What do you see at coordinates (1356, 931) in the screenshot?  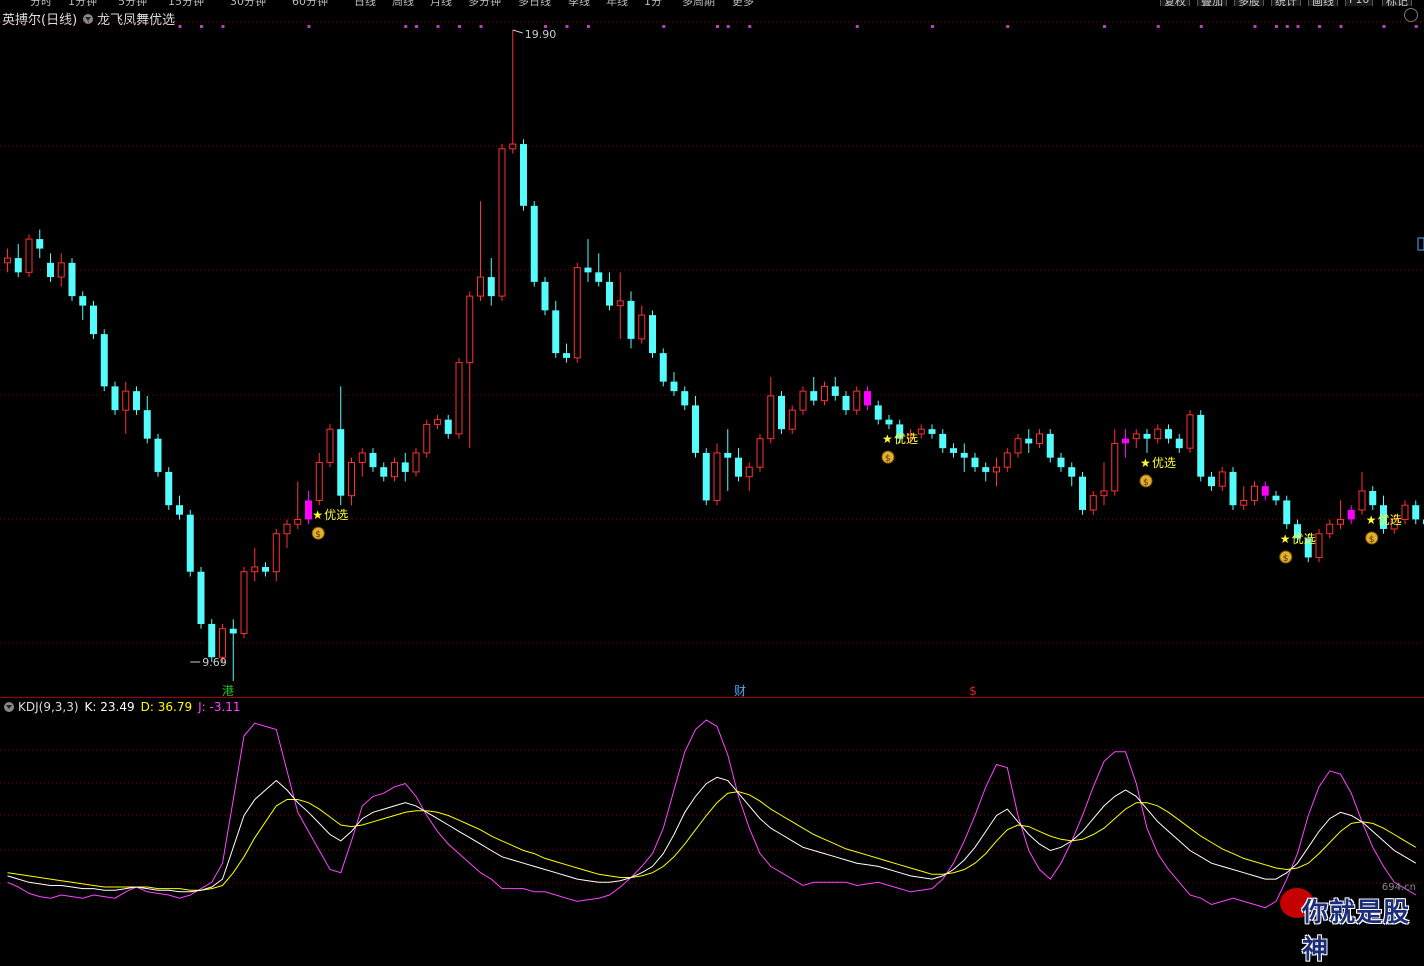 I see `watermark-text: 你就是股神` at bounding box center [1356, 931].